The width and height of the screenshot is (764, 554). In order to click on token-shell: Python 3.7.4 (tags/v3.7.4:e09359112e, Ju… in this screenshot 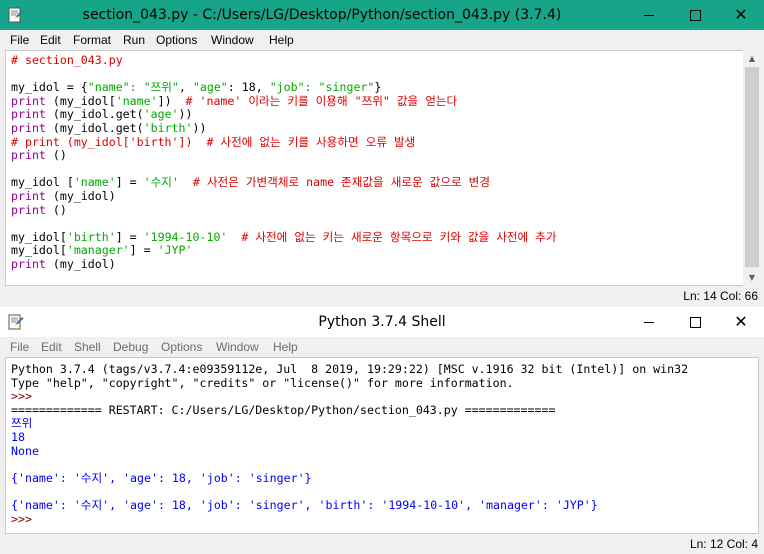, I will do `click(350, 369)`.